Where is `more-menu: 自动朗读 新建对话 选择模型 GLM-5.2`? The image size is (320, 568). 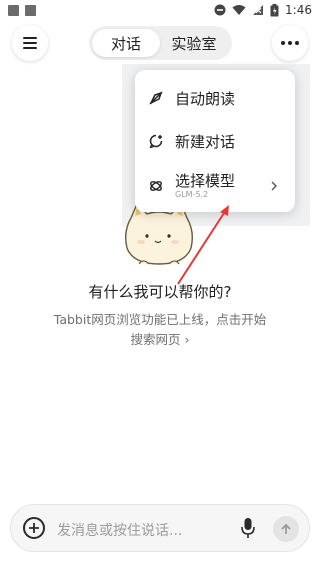 more-menu: 自动朗读 新建对话 选择模型 GLM-5.2 is located at coordinates (215, 141).